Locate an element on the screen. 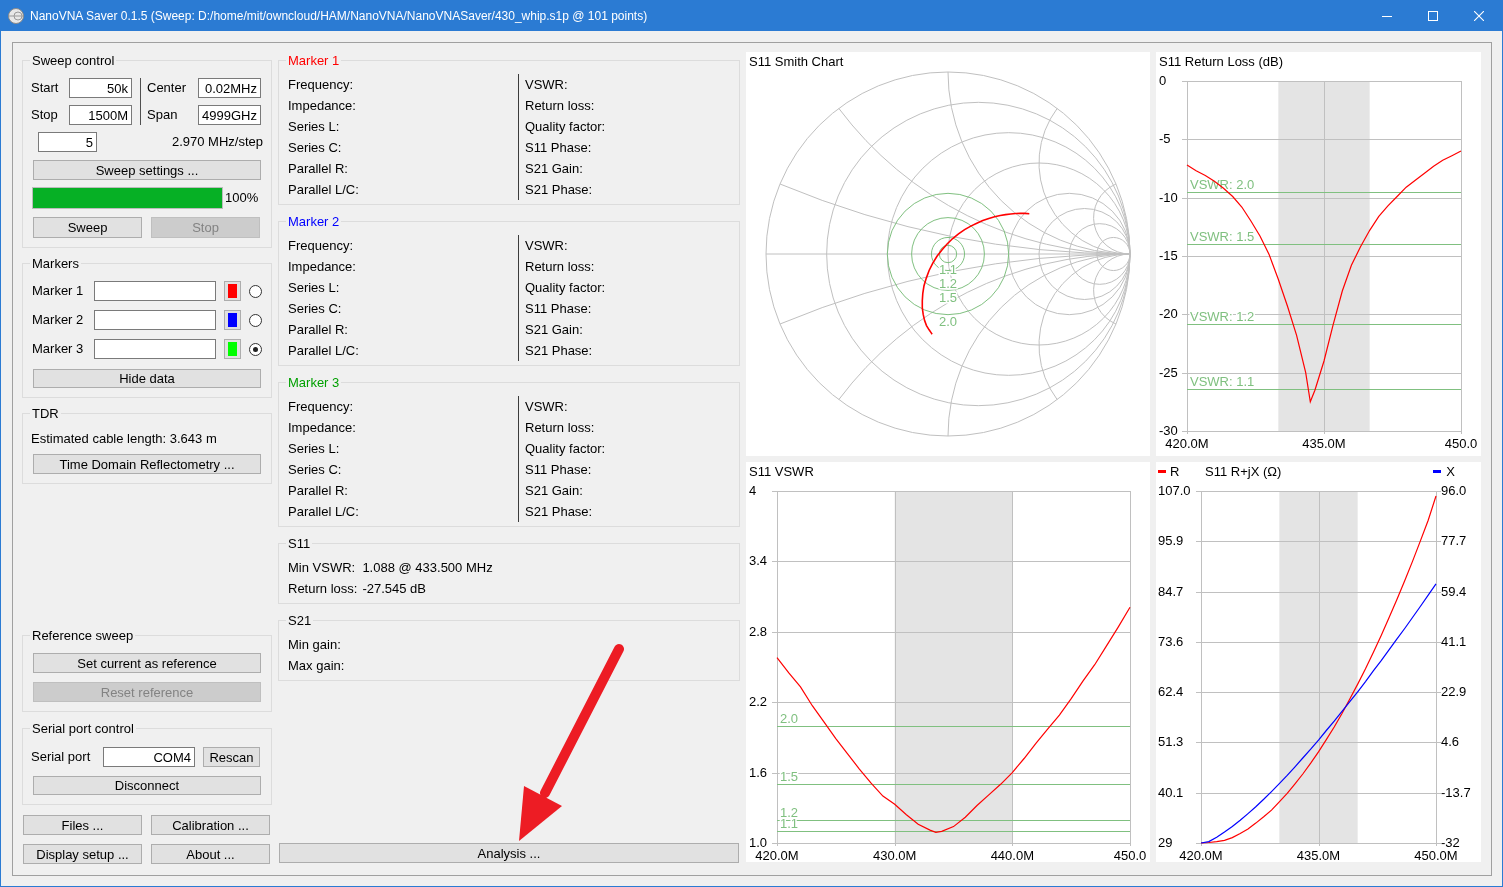 The width and height of the screenshot is (1503, 887). group-title: Serial port control is located at coordinates (83, 728).